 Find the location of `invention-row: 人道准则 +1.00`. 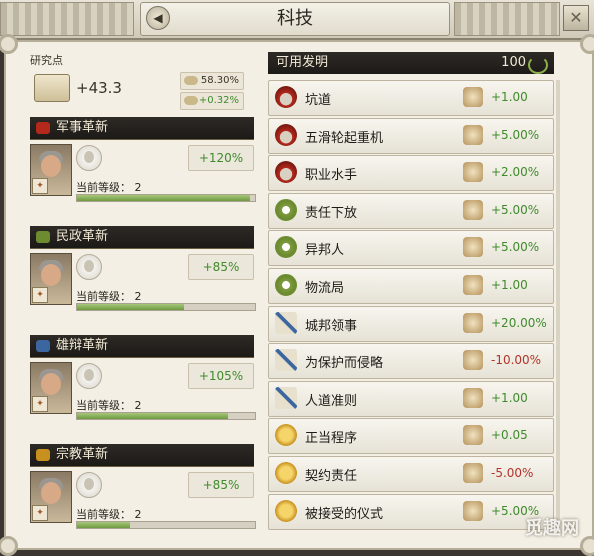

invention-row: 人道准则 +1.00 is located at coordinates (411, 398).